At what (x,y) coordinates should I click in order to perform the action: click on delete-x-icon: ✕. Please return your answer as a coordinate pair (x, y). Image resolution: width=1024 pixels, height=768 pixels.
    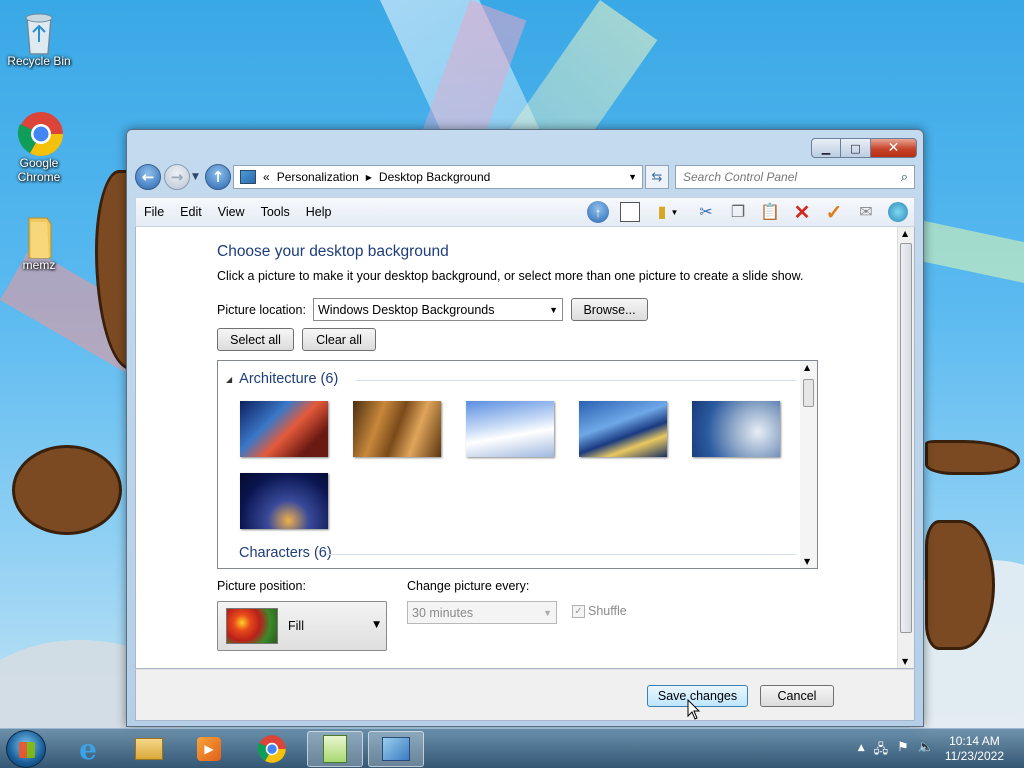
    Looking at the image, I should click on (802, 212).